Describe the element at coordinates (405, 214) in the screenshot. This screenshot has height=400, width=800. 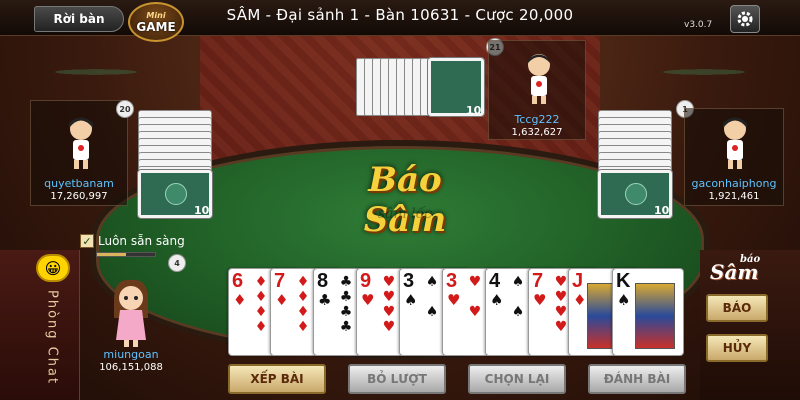
I see `table-logo-sub: sâm lốc` at that location.